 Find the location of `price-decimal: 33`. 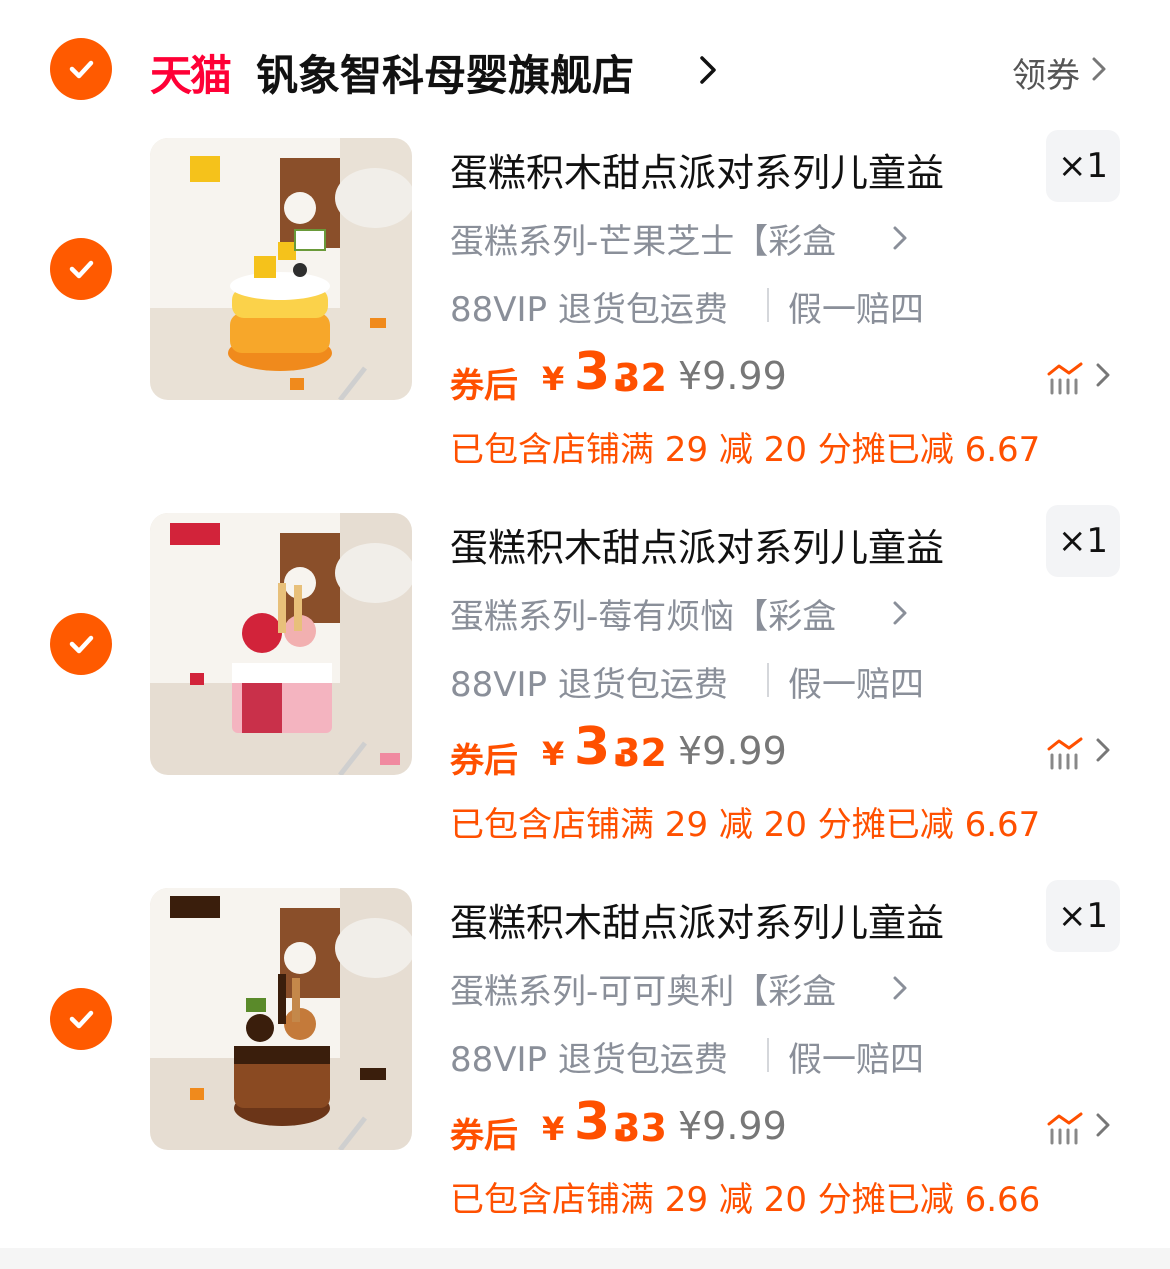

price-decimal: 33 is located at coordinates (640, 1128).